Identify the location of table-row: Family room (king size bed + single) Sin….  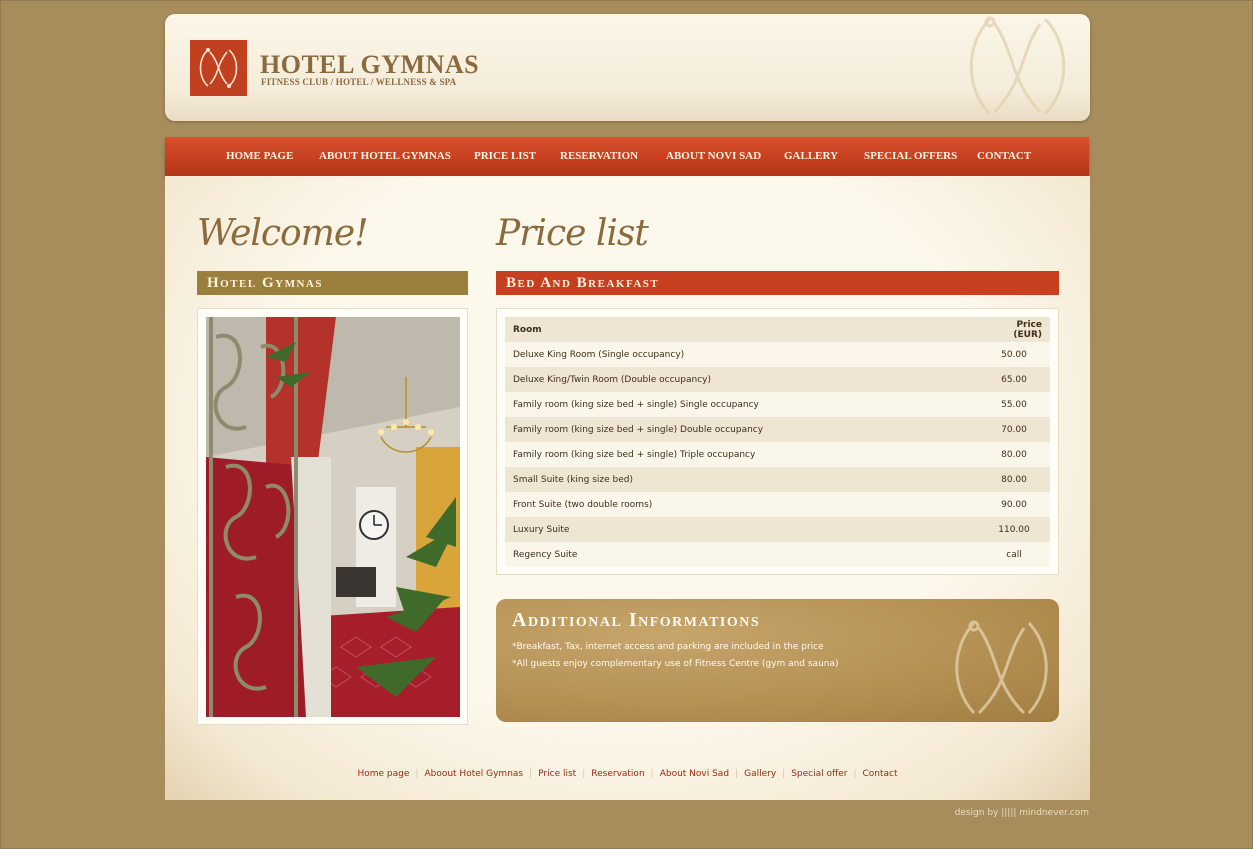
(777, 404).